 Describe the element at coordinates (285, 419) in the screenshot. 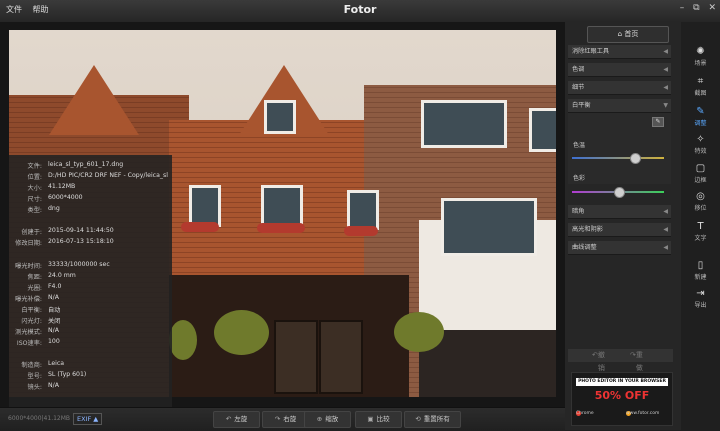

I see `rotate-right-button: ↷ 右旋` at that location.